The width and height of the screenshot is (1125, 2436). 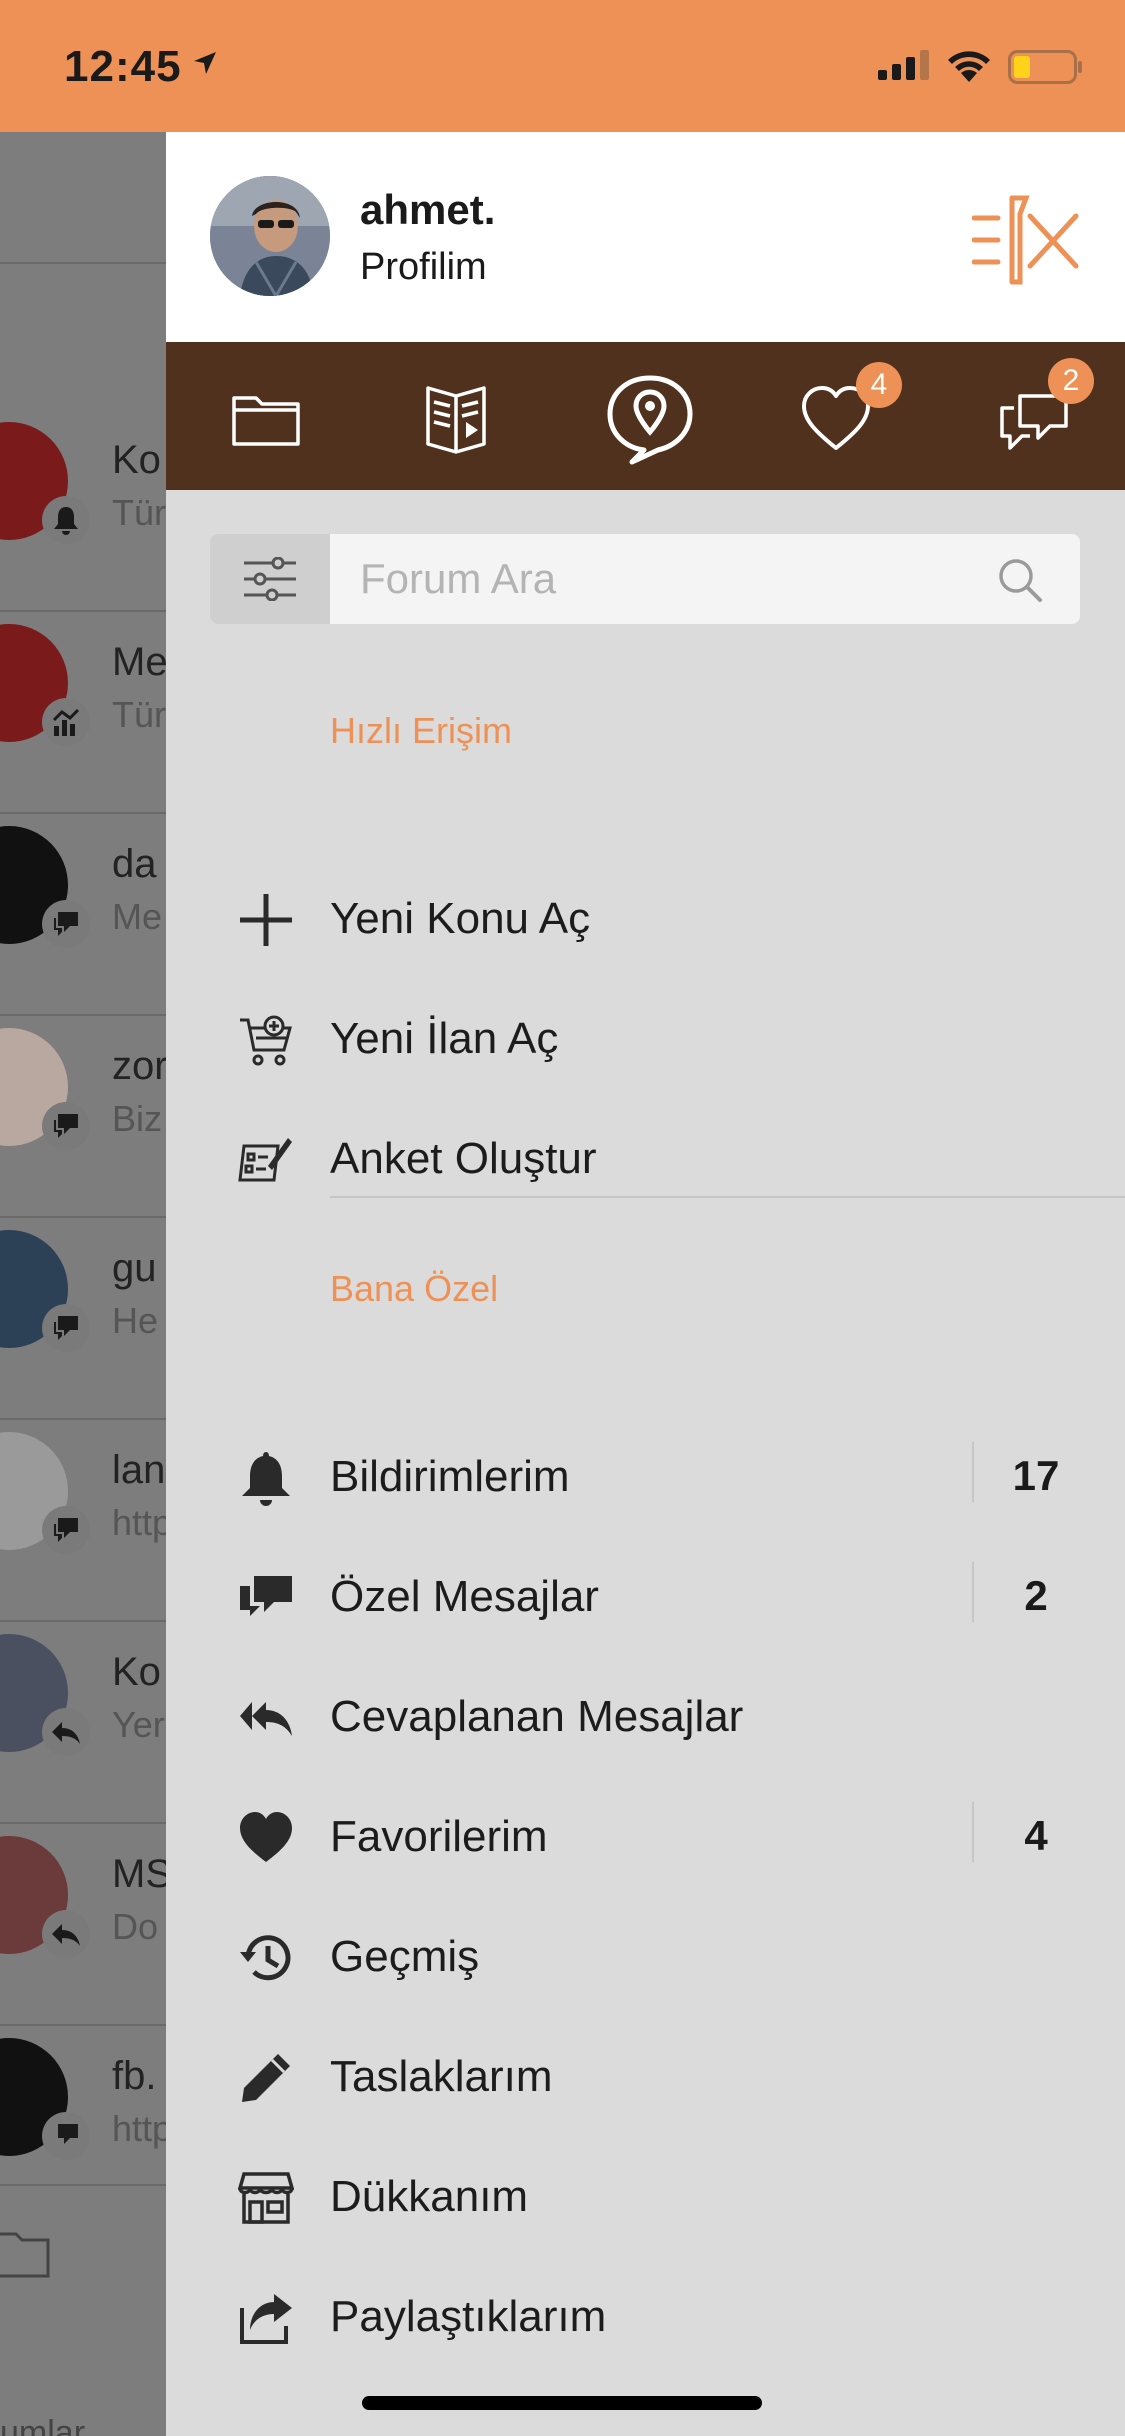 I want to click on menu-item-drafts: Taslaklarım, so click(x=645, y=2072).